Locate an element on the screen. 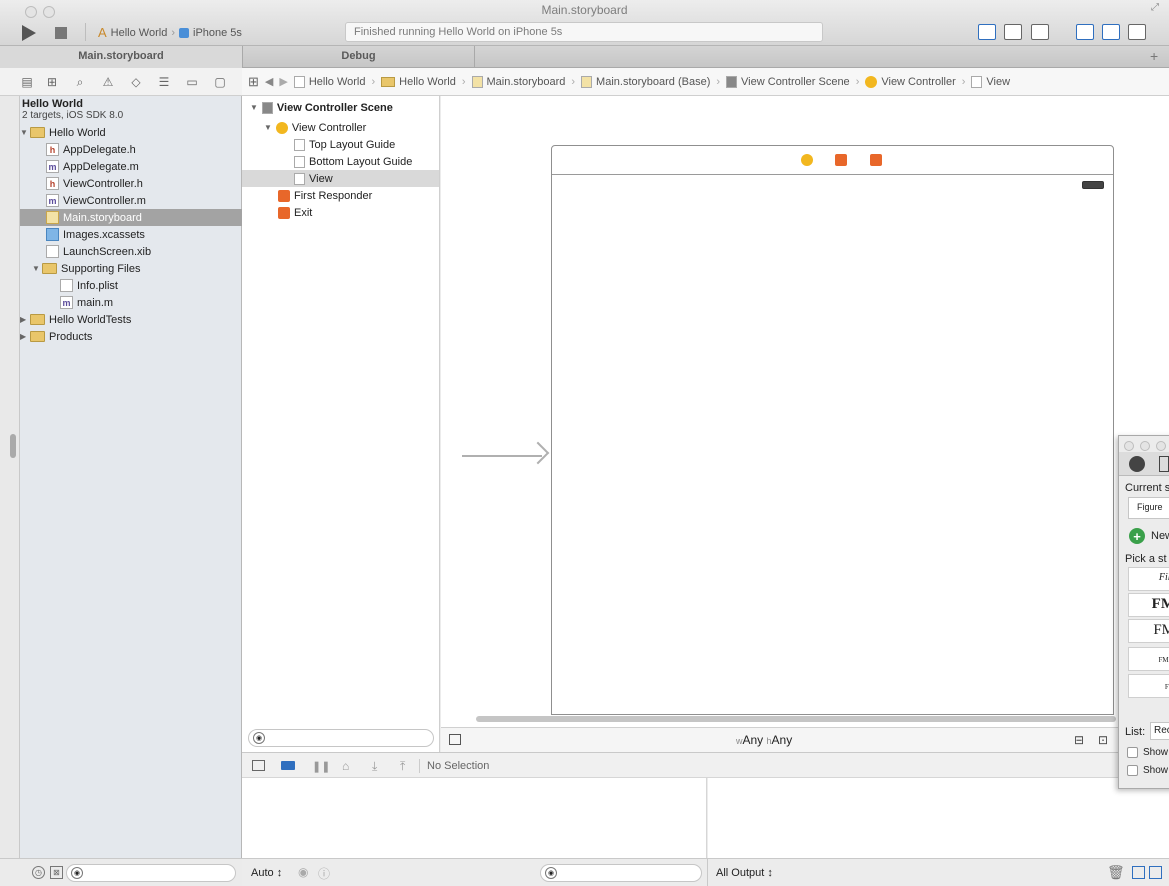 This screenshot has height=886, width=1169. breadcrumb-group: Hello World is located at coordinates (418, 82).